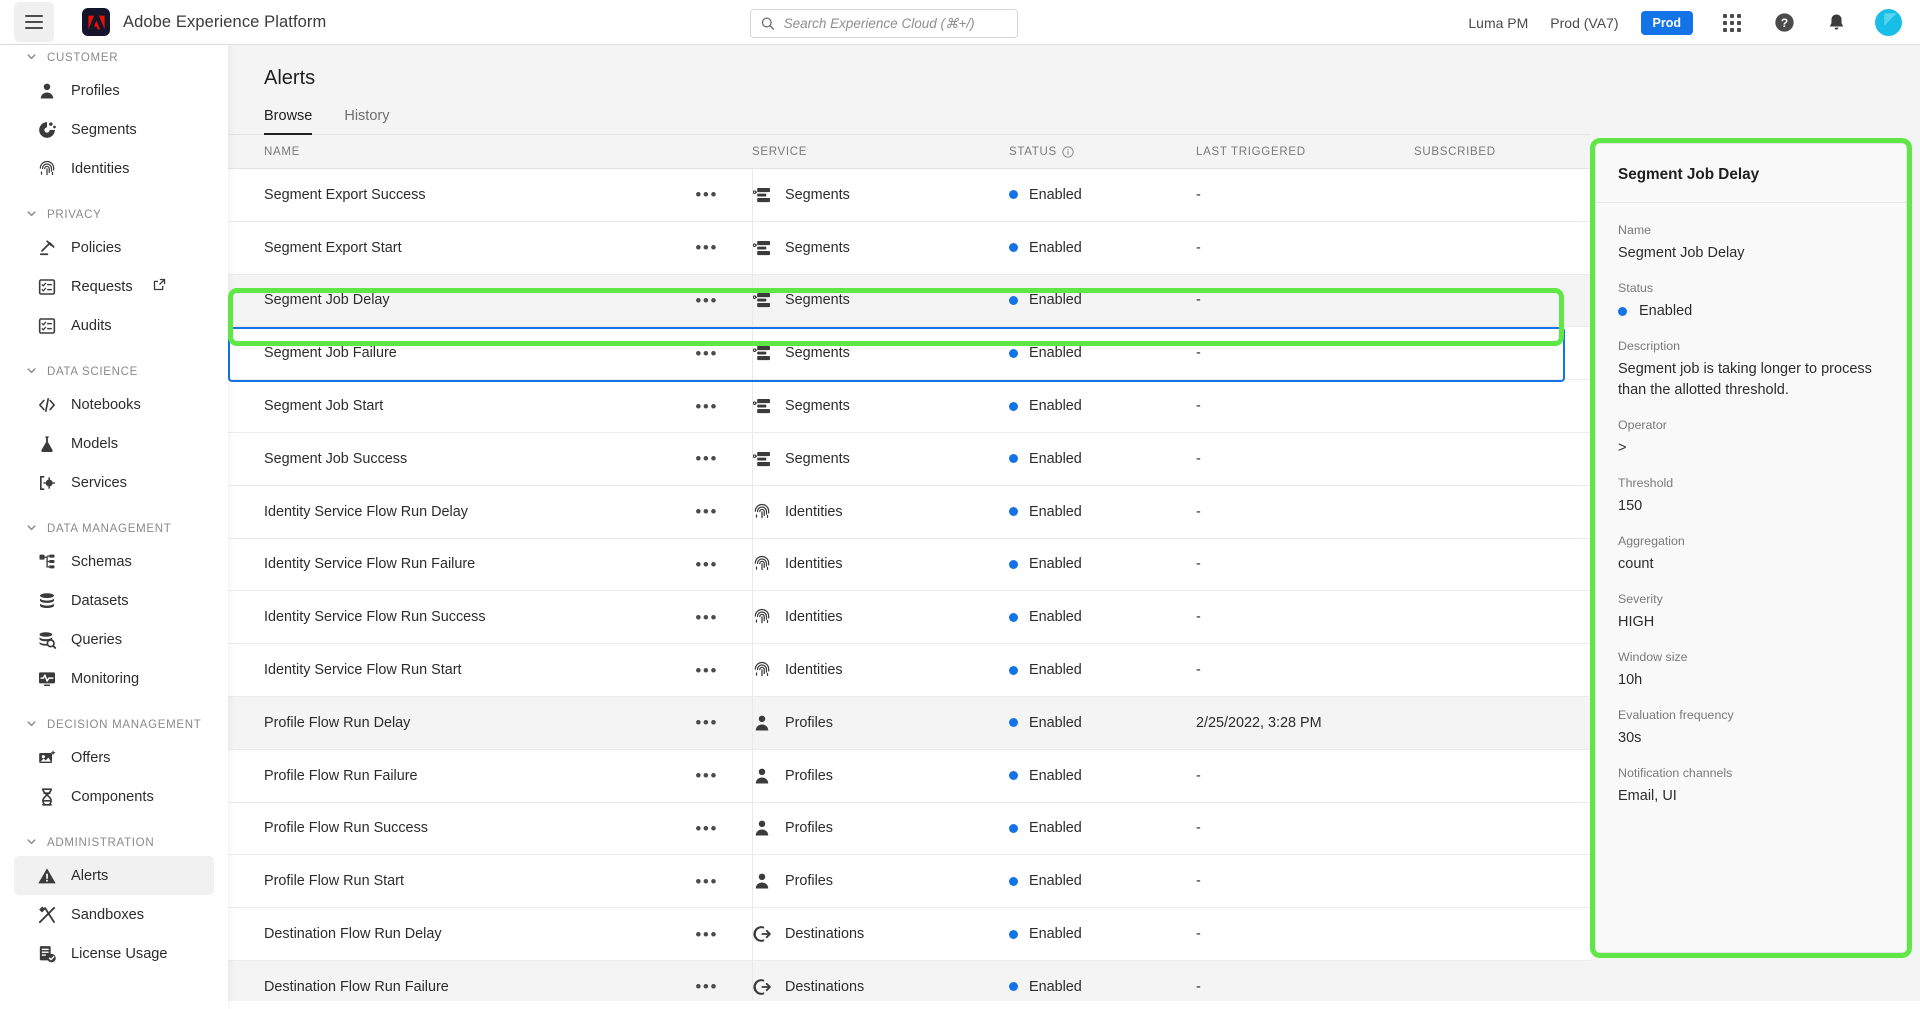 This screenshot has width=1920, height=1009. I want to click on sidebar-item-requests: Requests, so click(114, 286).